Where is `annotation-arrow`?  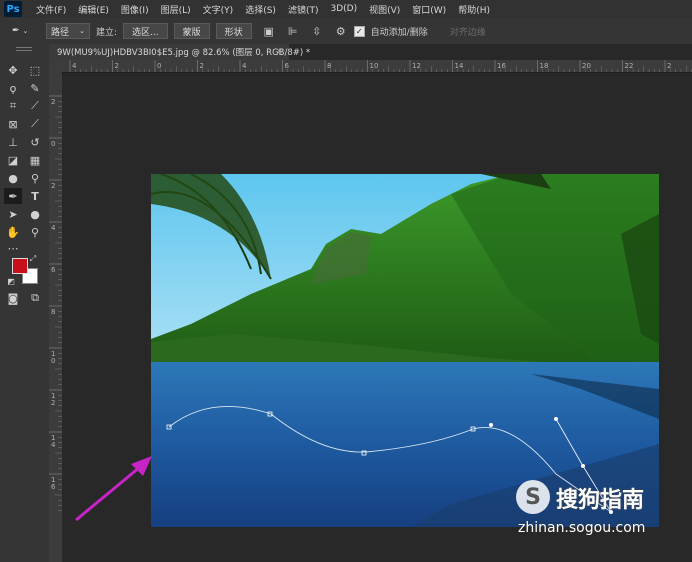
annotation-arrow is located at coordinates (113, 489).